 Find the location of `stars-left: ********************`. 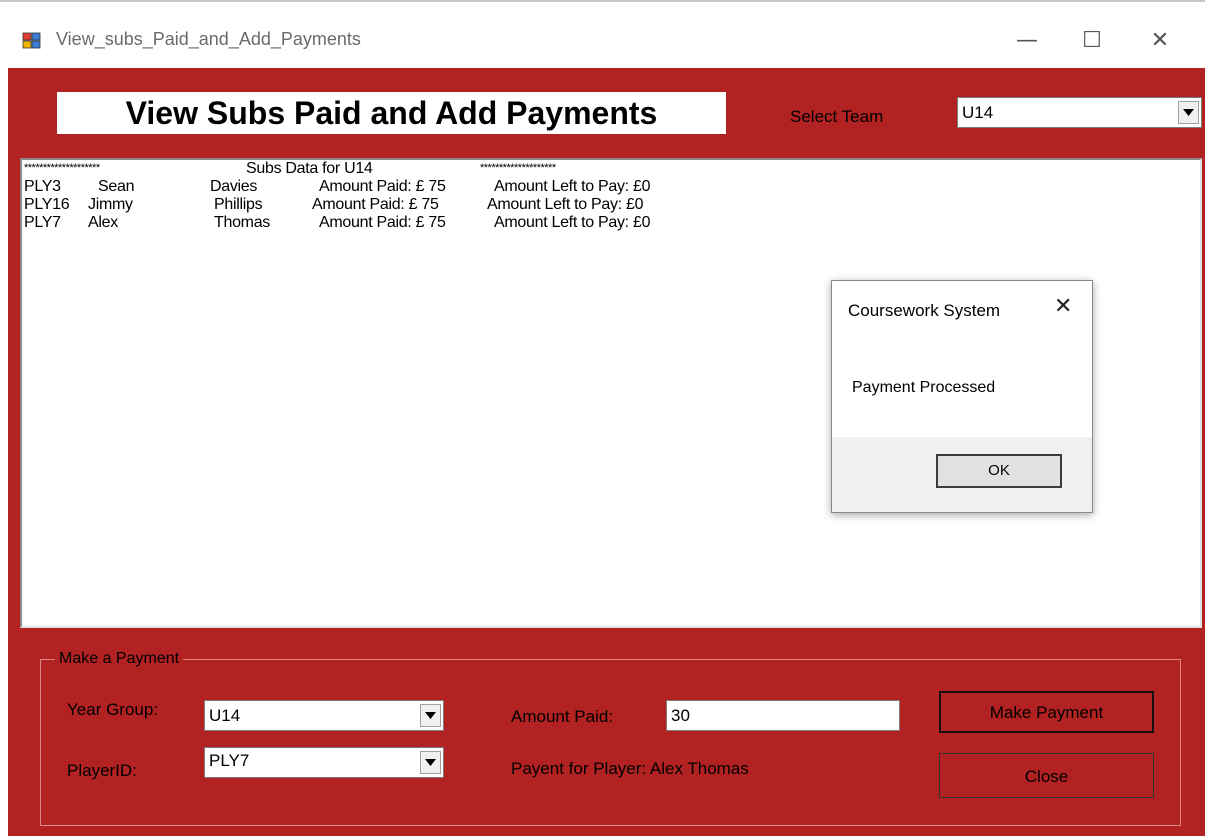

stars-left: ******************** is located at coordinates (62, 168).